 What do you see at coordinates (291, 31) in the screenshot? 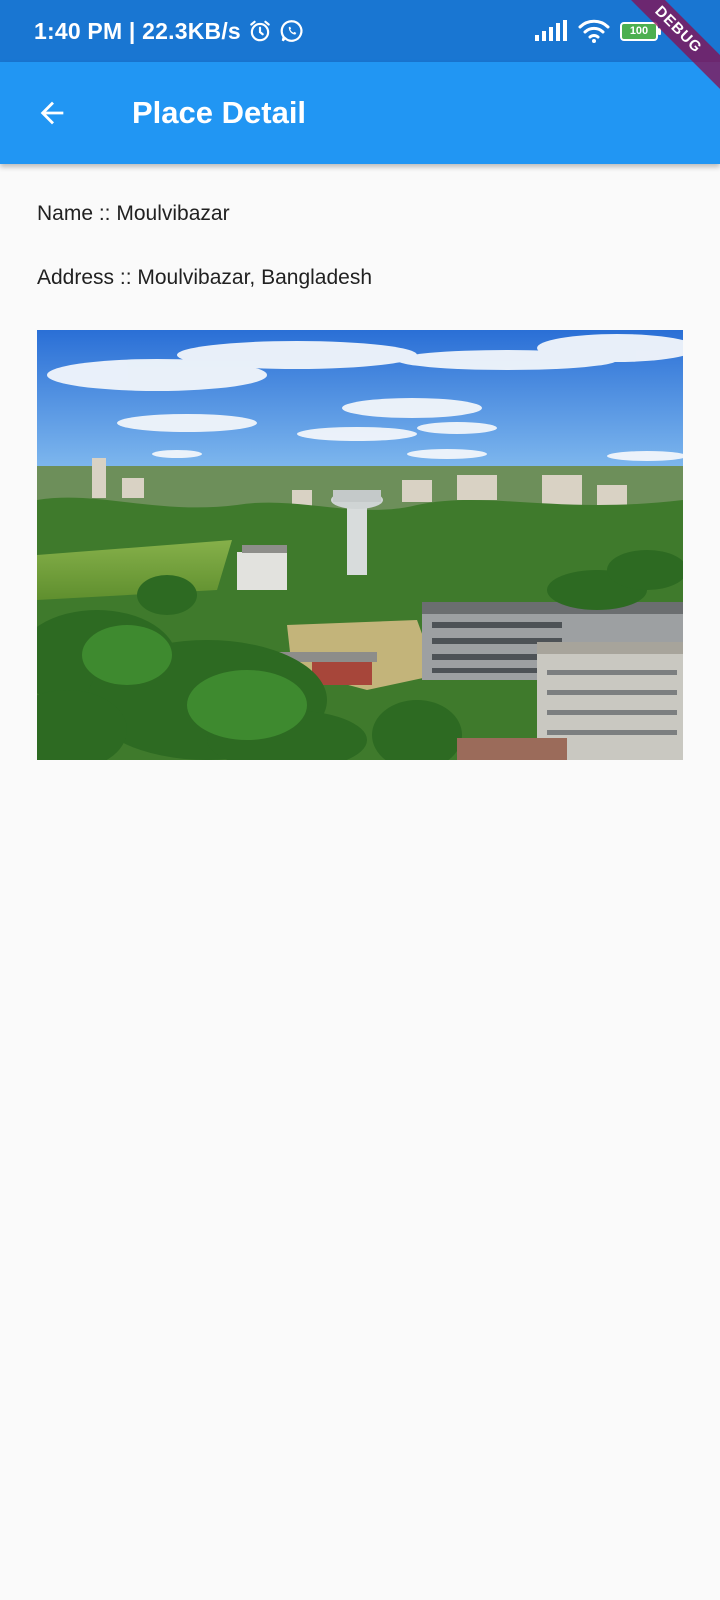
I see `whatsapp-icon` at bounding box center [291, 31].